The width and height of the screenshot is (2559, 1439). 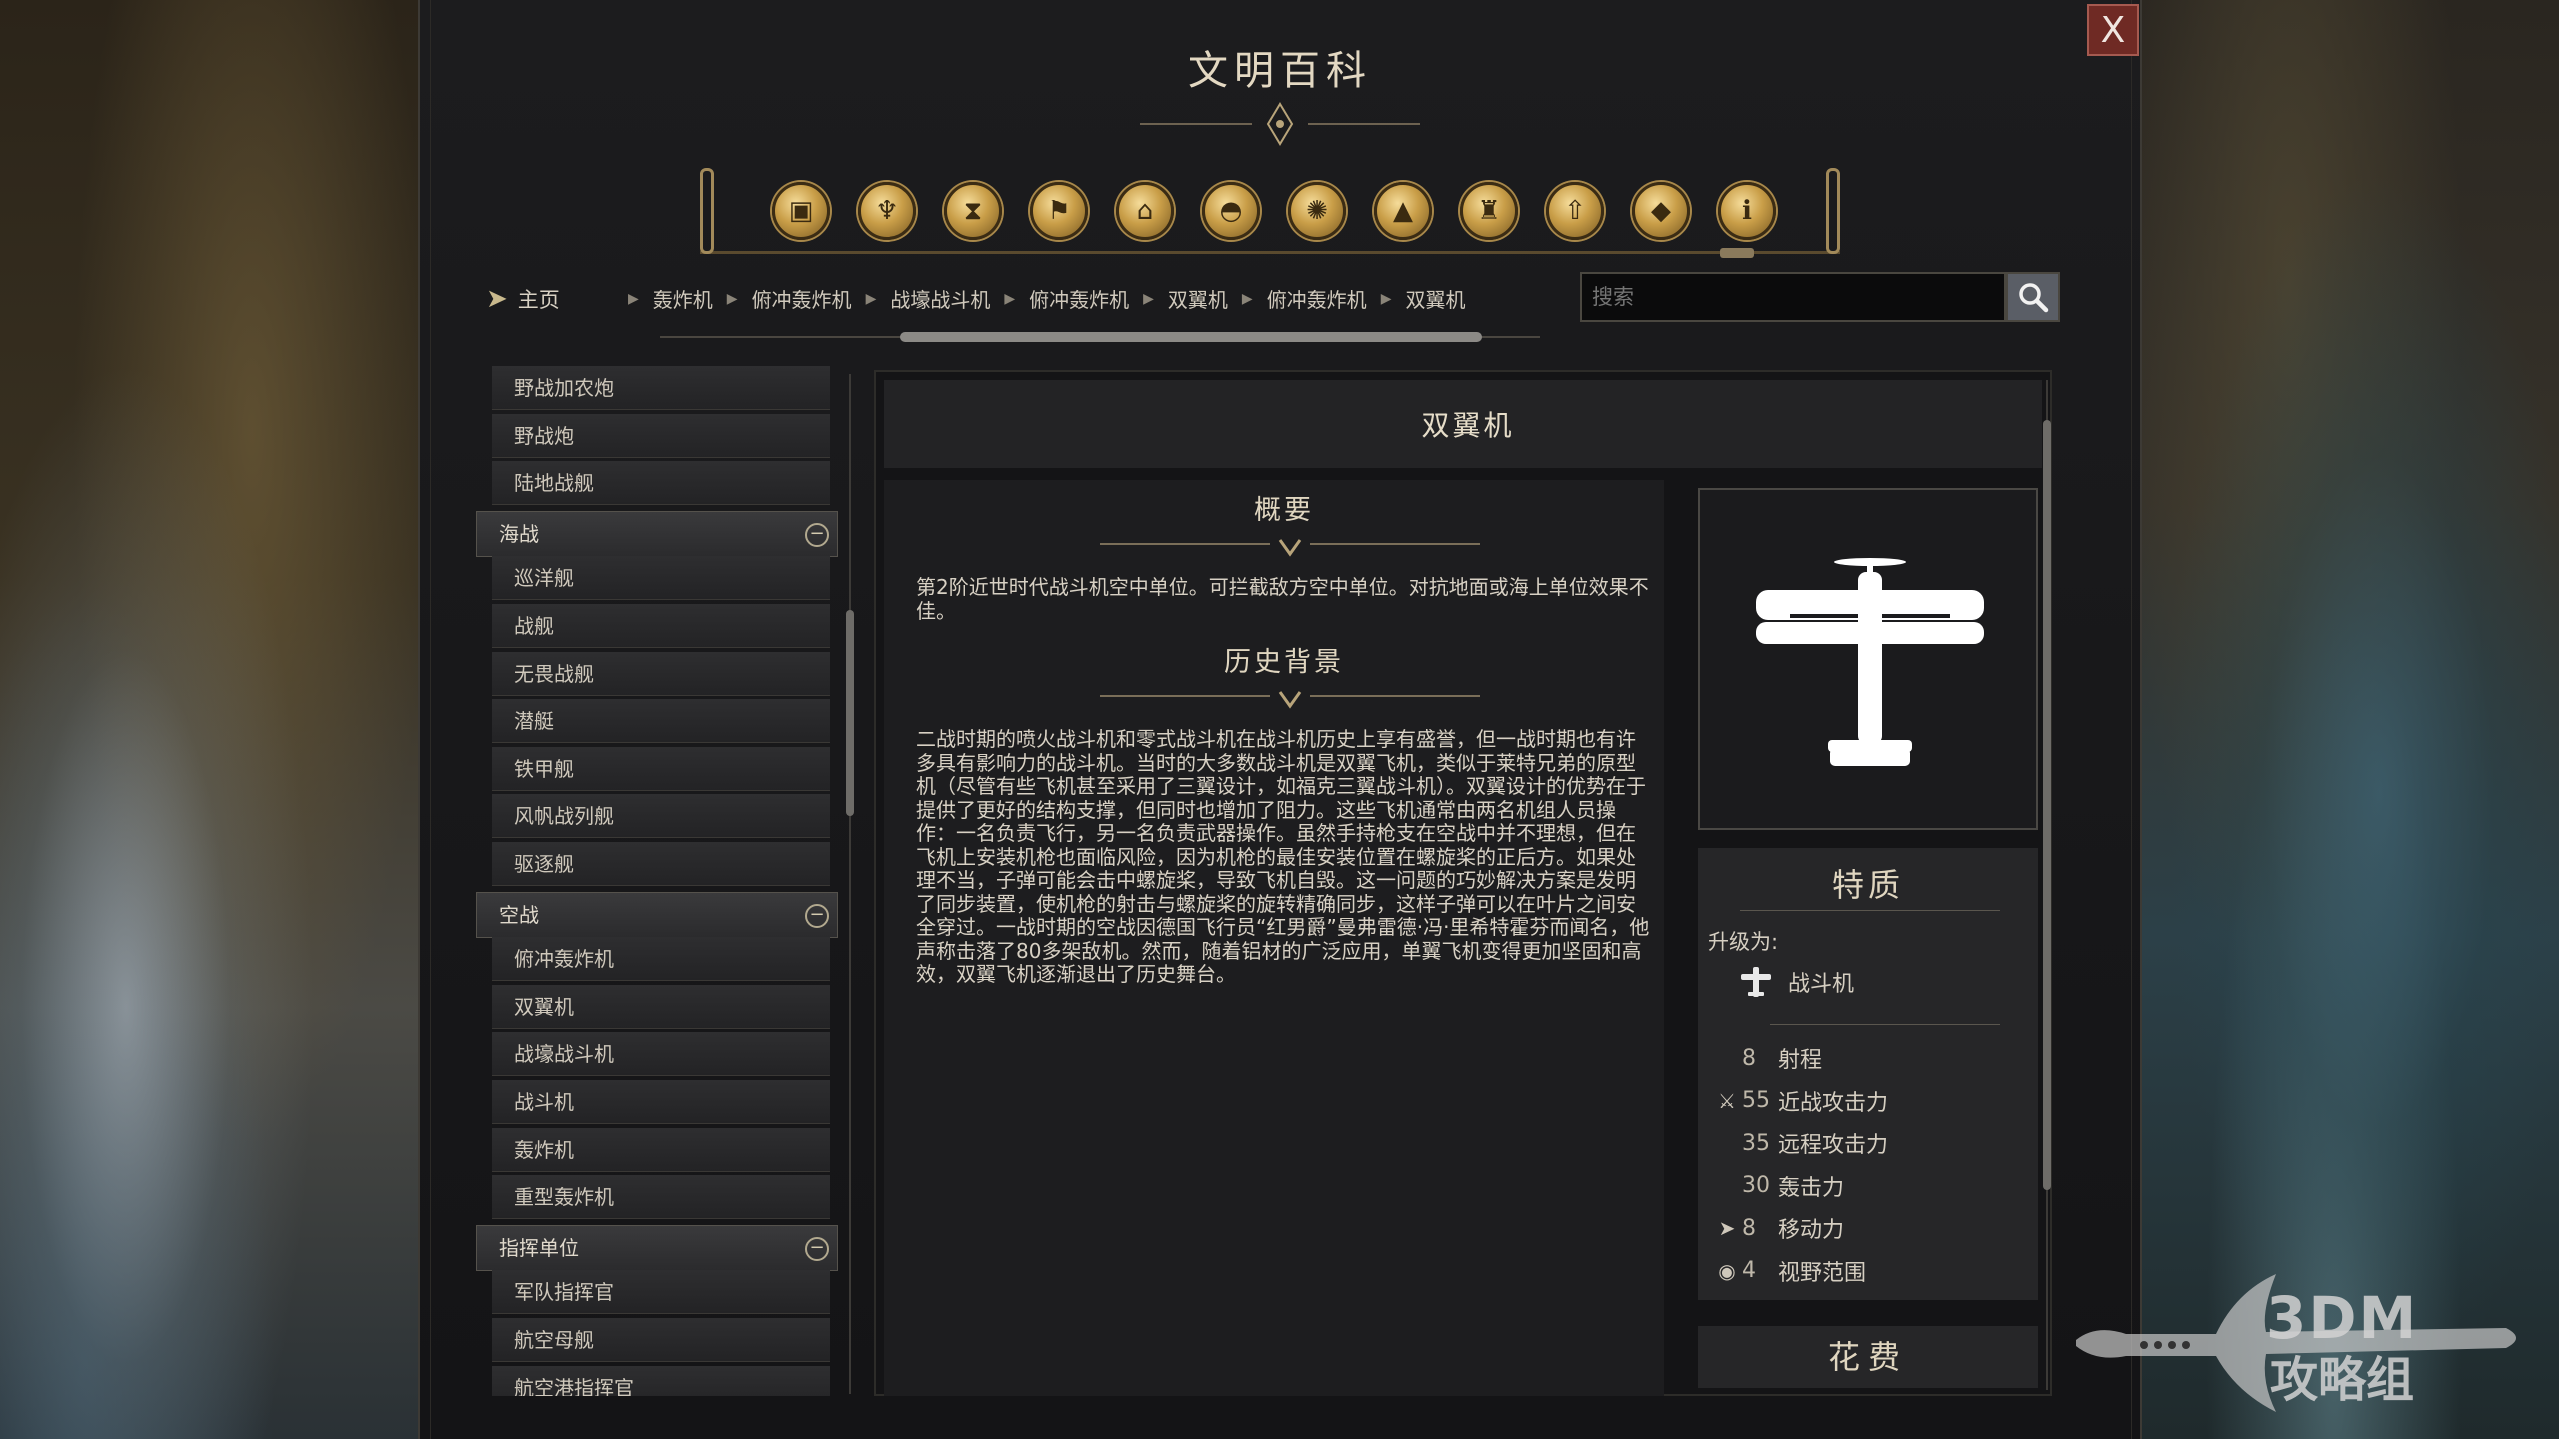 I want to click on detail-scrollbar, so click(x=2047, y=885).